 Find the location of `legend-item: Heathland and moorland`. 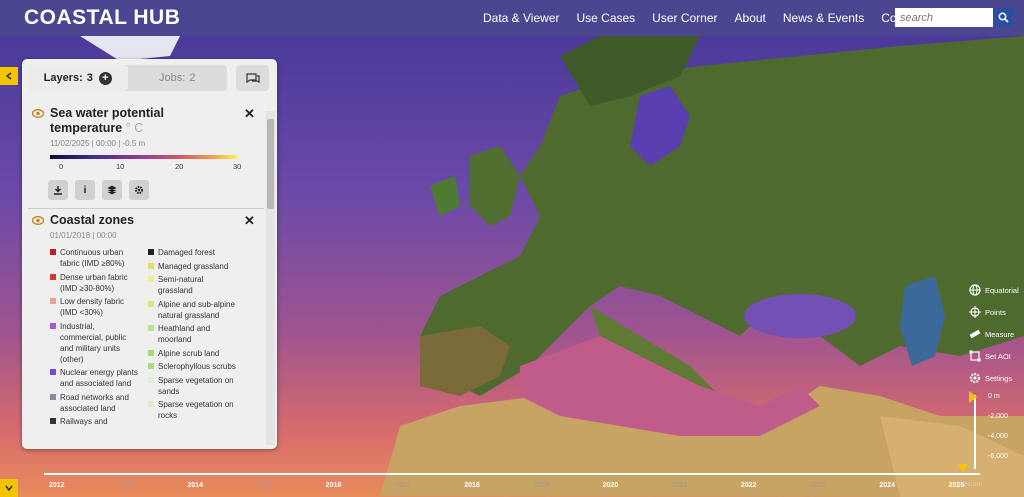

legend-item: Heathland and moorland is located at coordinates (193, 334).